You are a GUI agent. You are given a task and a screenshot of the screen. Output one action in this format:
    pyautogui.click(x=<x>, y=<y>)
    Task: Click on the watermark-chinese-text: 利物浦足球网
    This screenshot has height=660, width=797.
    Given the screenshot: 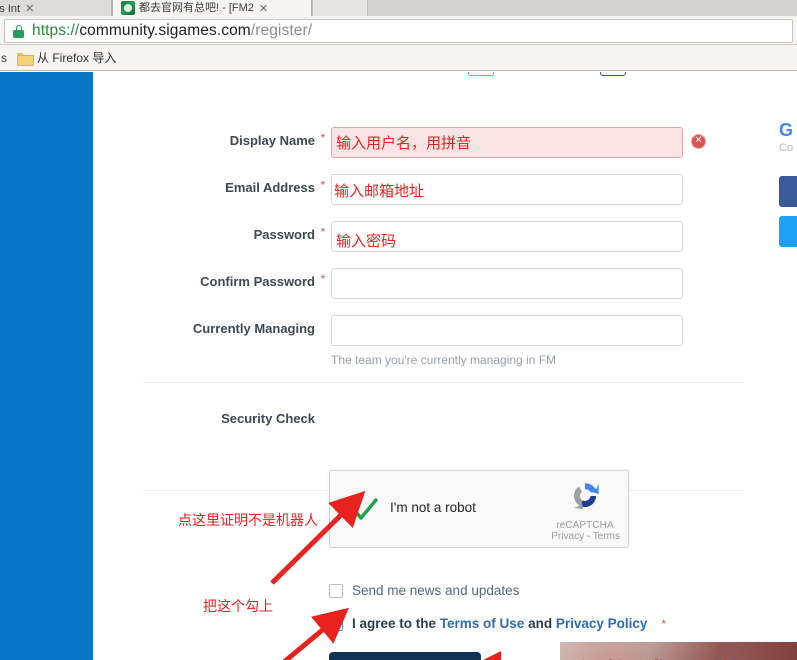 What is the action you would take?
    pyautogui.click(x=670, y=655)
    